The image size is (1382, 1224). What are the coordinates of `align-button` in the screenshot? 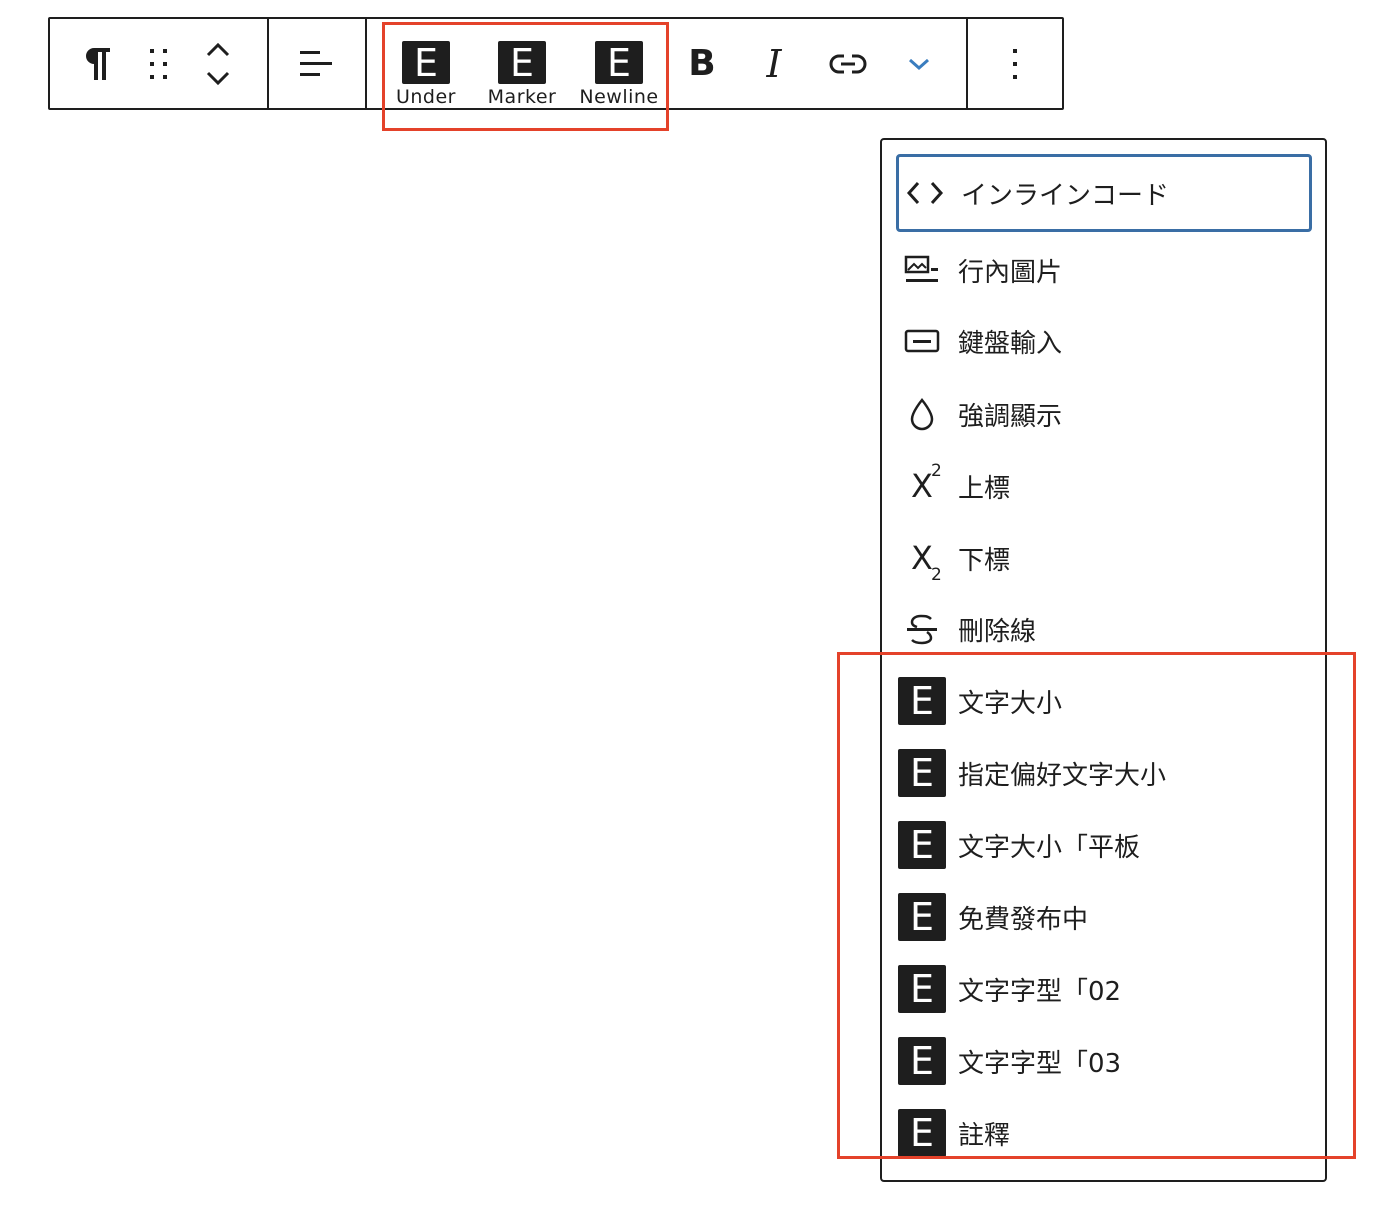 It's located at (316, 63).